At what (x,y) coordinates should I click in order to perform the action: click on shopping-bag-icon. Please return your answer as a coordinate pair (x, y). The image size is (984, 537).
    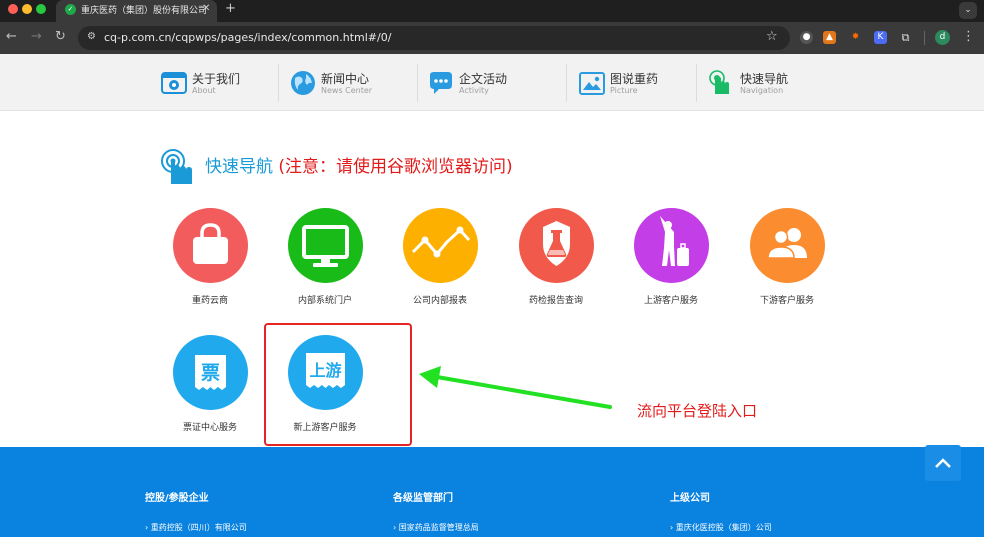
    Looking at the image, I should click on (210, 243).